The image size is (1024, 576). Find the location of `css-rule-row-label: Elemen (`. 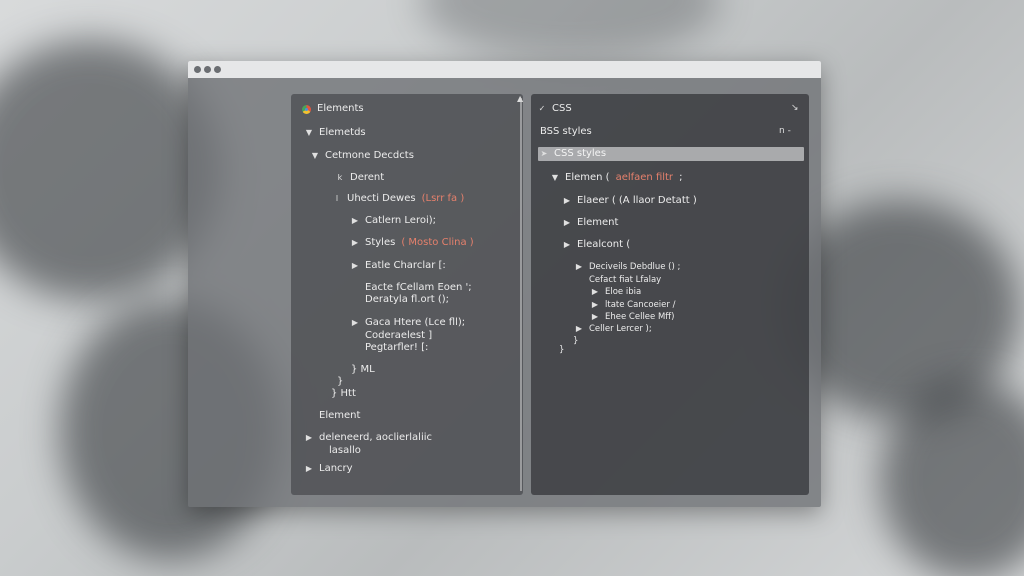

css-rule-row-label: Elemen ( is located at coordinates (587, 177).